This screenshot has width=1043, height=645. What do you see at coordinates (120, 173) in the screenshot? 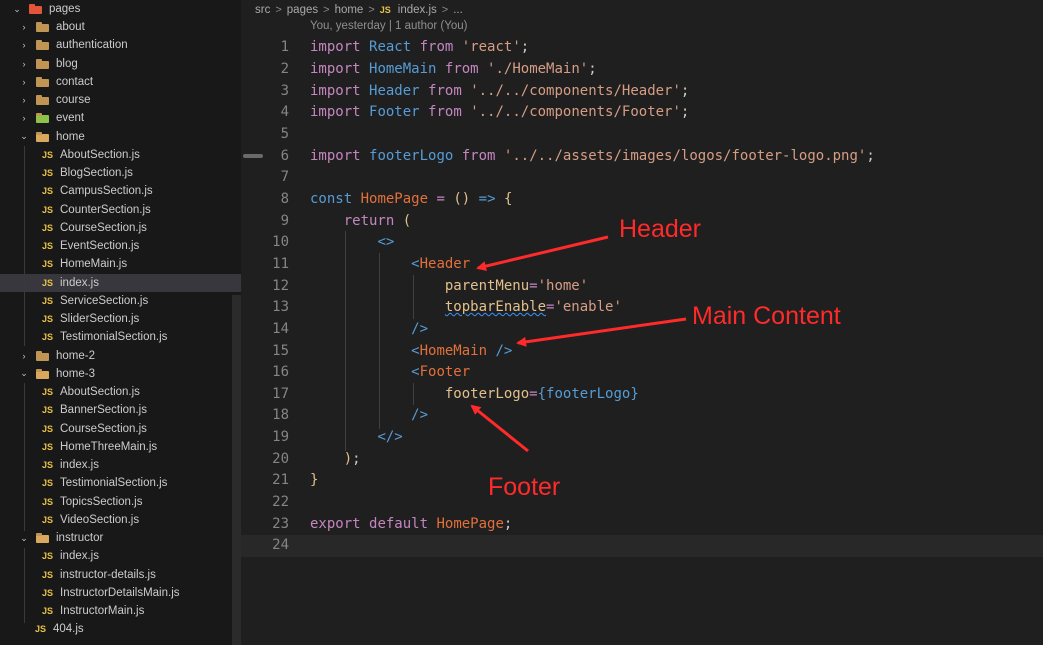
I see `file-item: JS BlogSection.js` at bounding box center [120, 173].